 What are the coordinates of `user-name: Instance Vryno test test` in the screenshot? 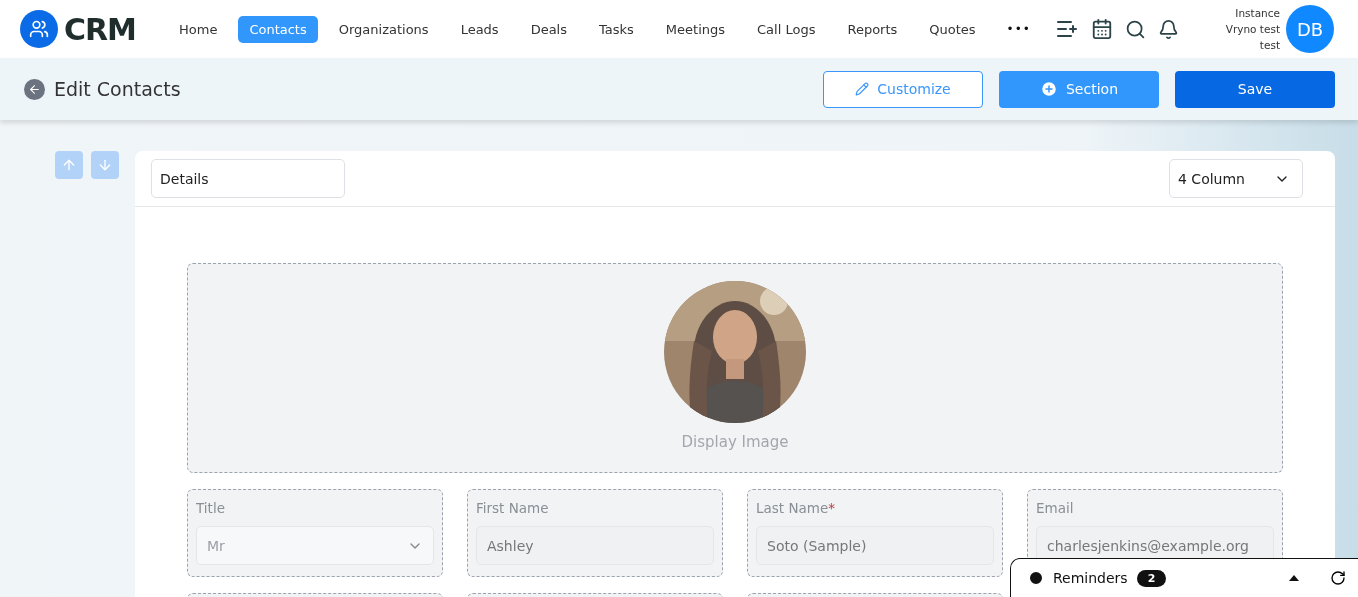 It's located at (1252, 29).